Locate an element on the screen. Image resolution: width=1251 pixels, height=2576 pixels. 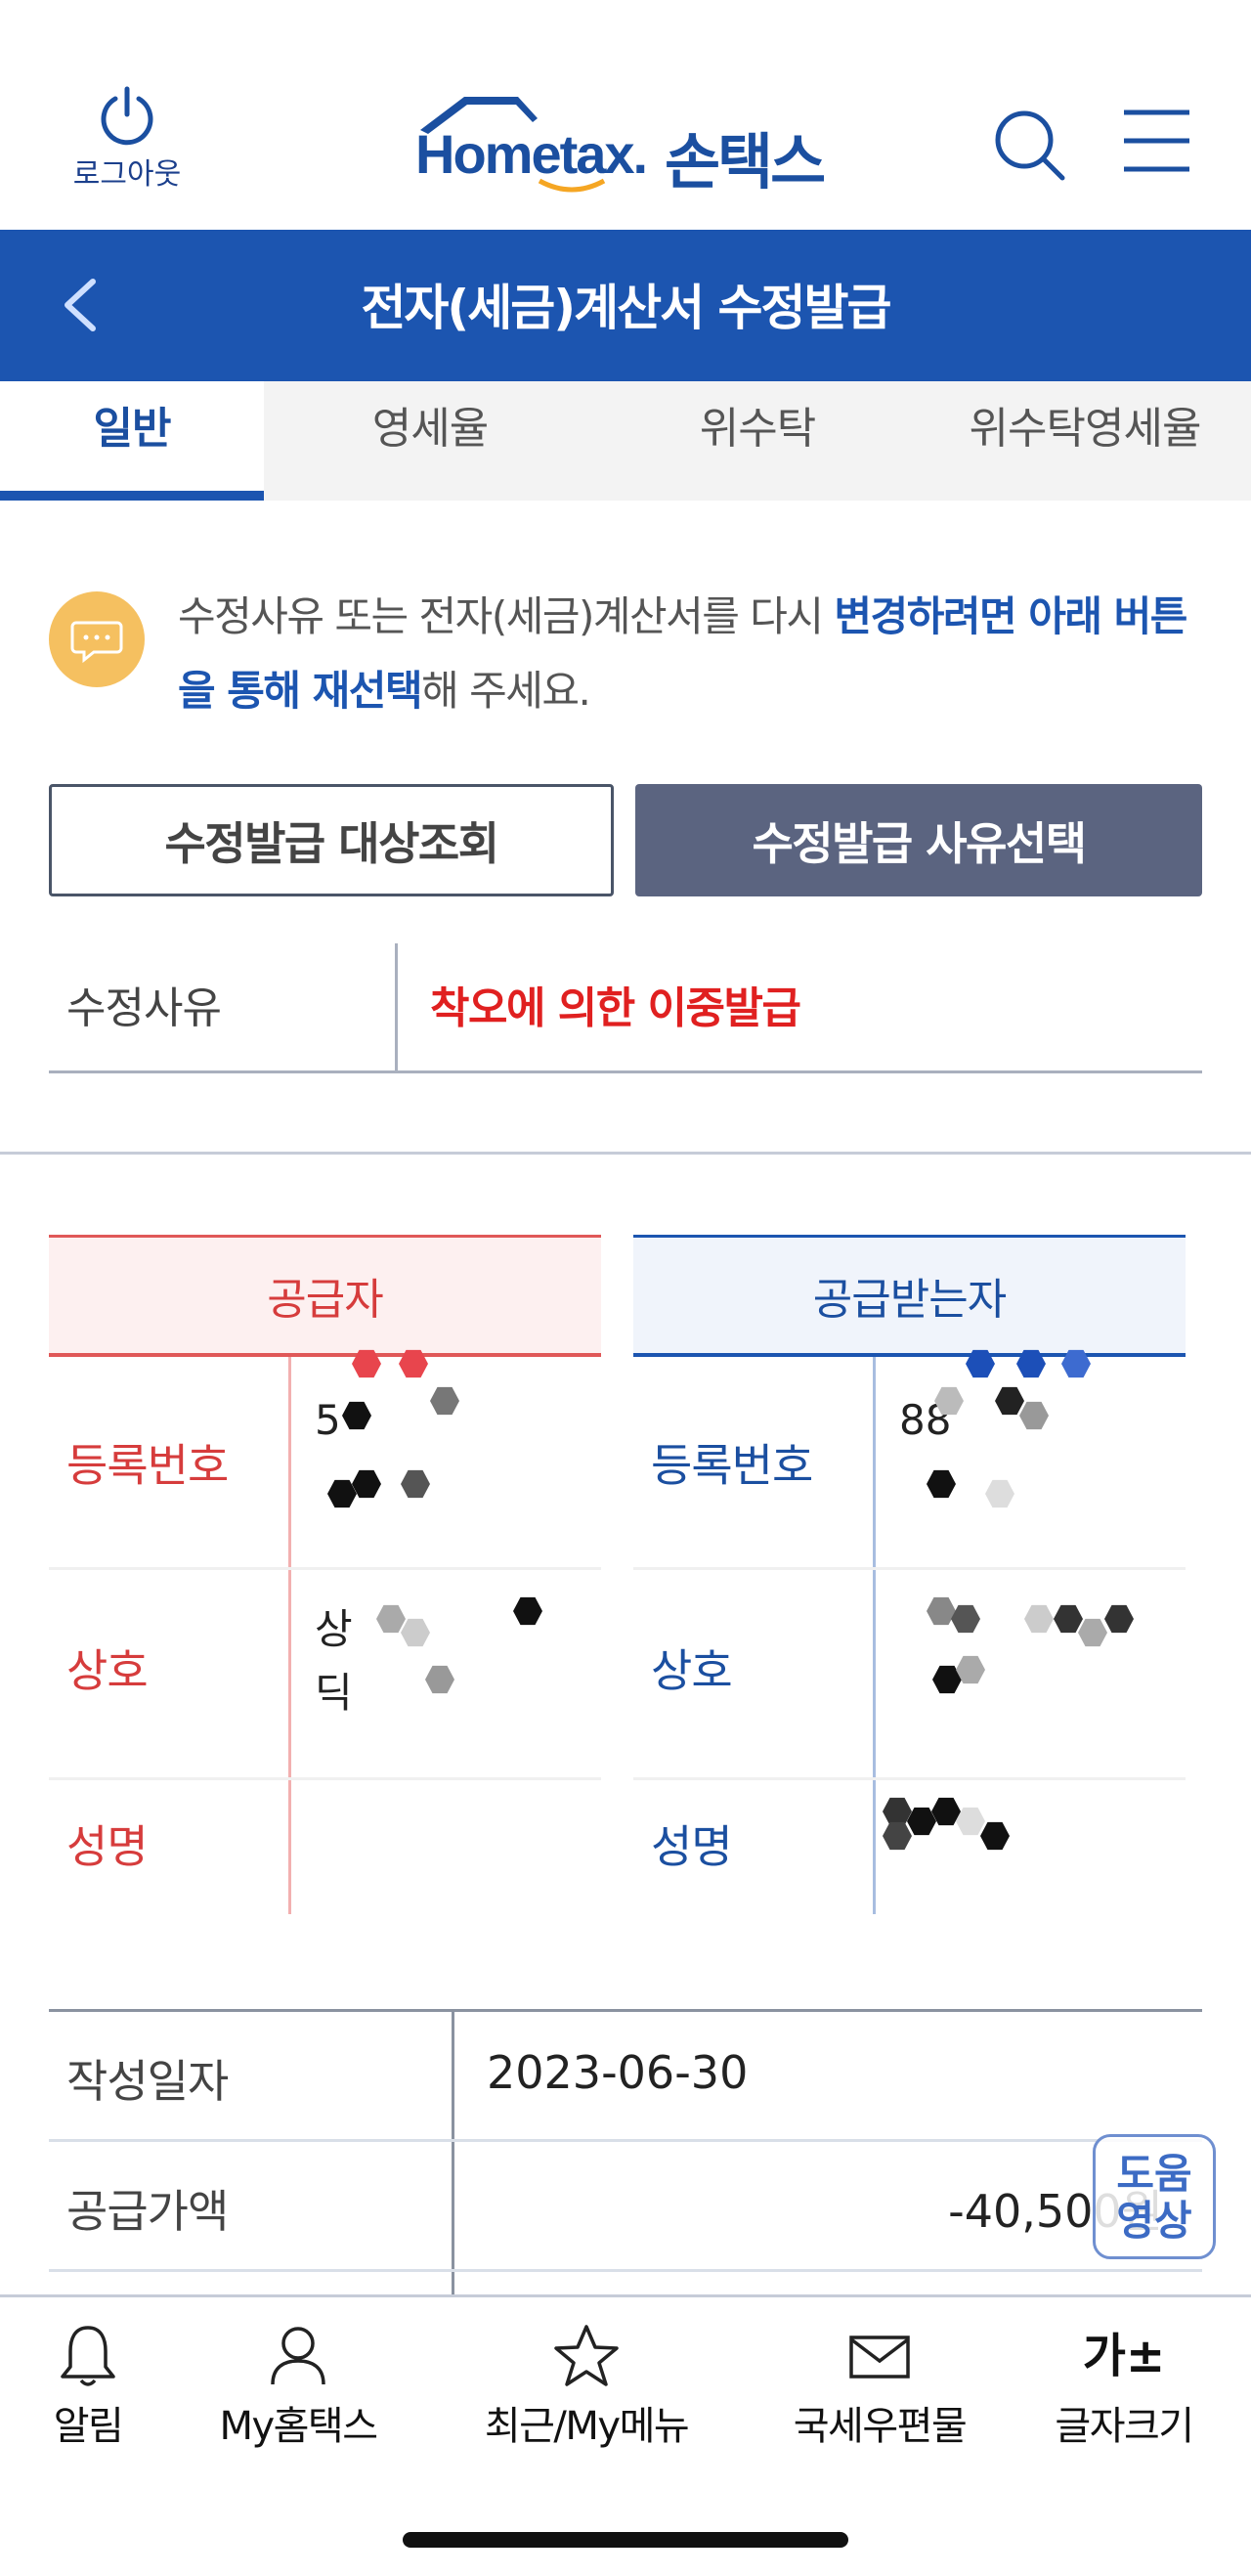
buyer-title: 공급받는자 is located at coordinates (909, 1296).